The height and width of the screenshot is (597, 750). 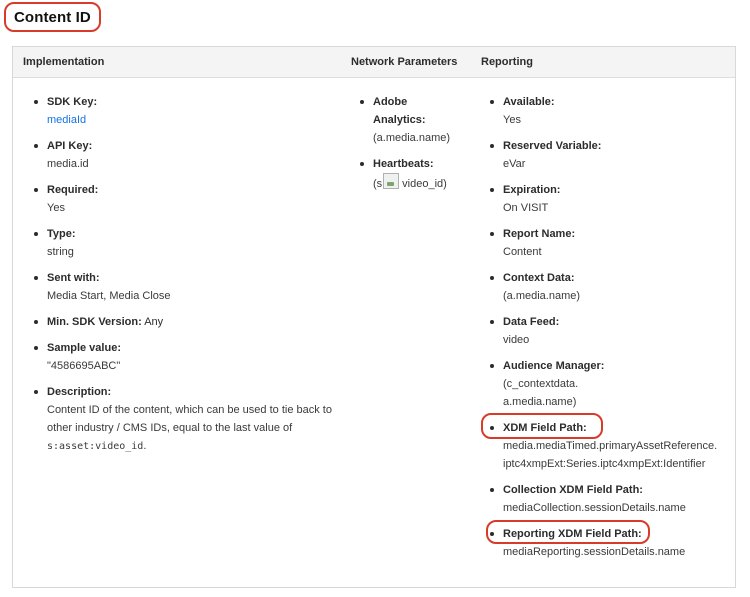 I want to click on available-label: Available:, so click(x=529, y=102).